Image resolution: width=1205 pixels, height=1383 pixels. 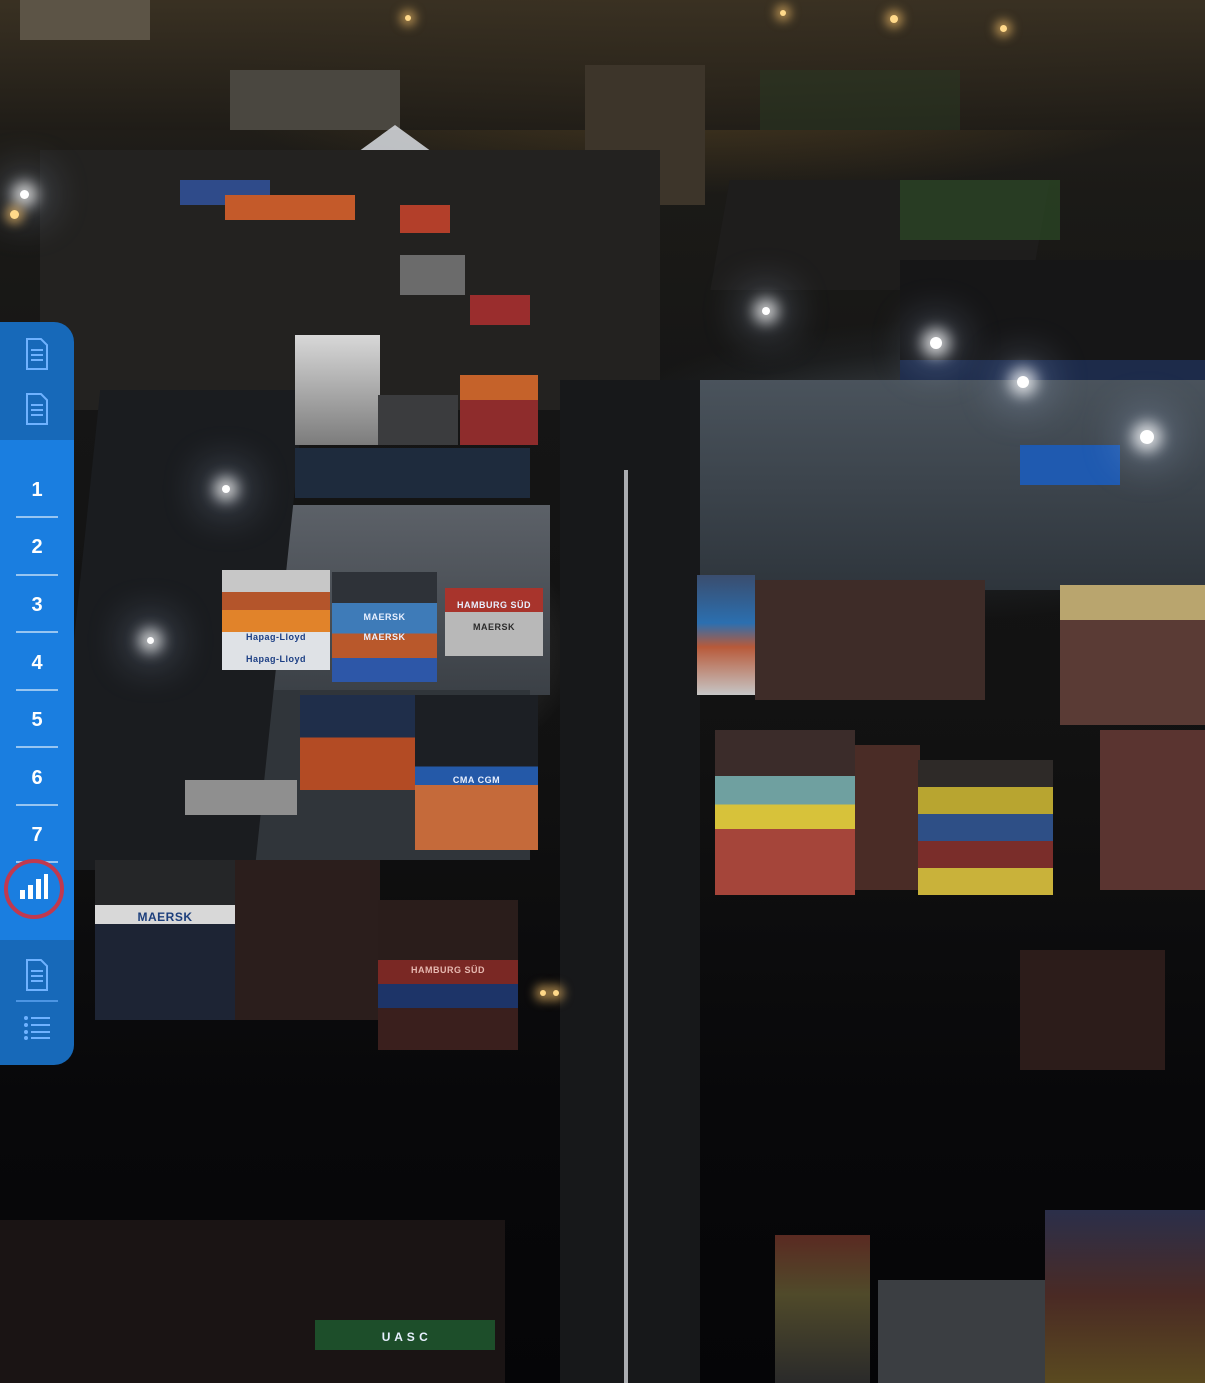 What do you see at coordinates (448, 970) in the screenshot?
I see `hamburg-label-2: HAMBURG SÜD` at bounding box center [448, 970].